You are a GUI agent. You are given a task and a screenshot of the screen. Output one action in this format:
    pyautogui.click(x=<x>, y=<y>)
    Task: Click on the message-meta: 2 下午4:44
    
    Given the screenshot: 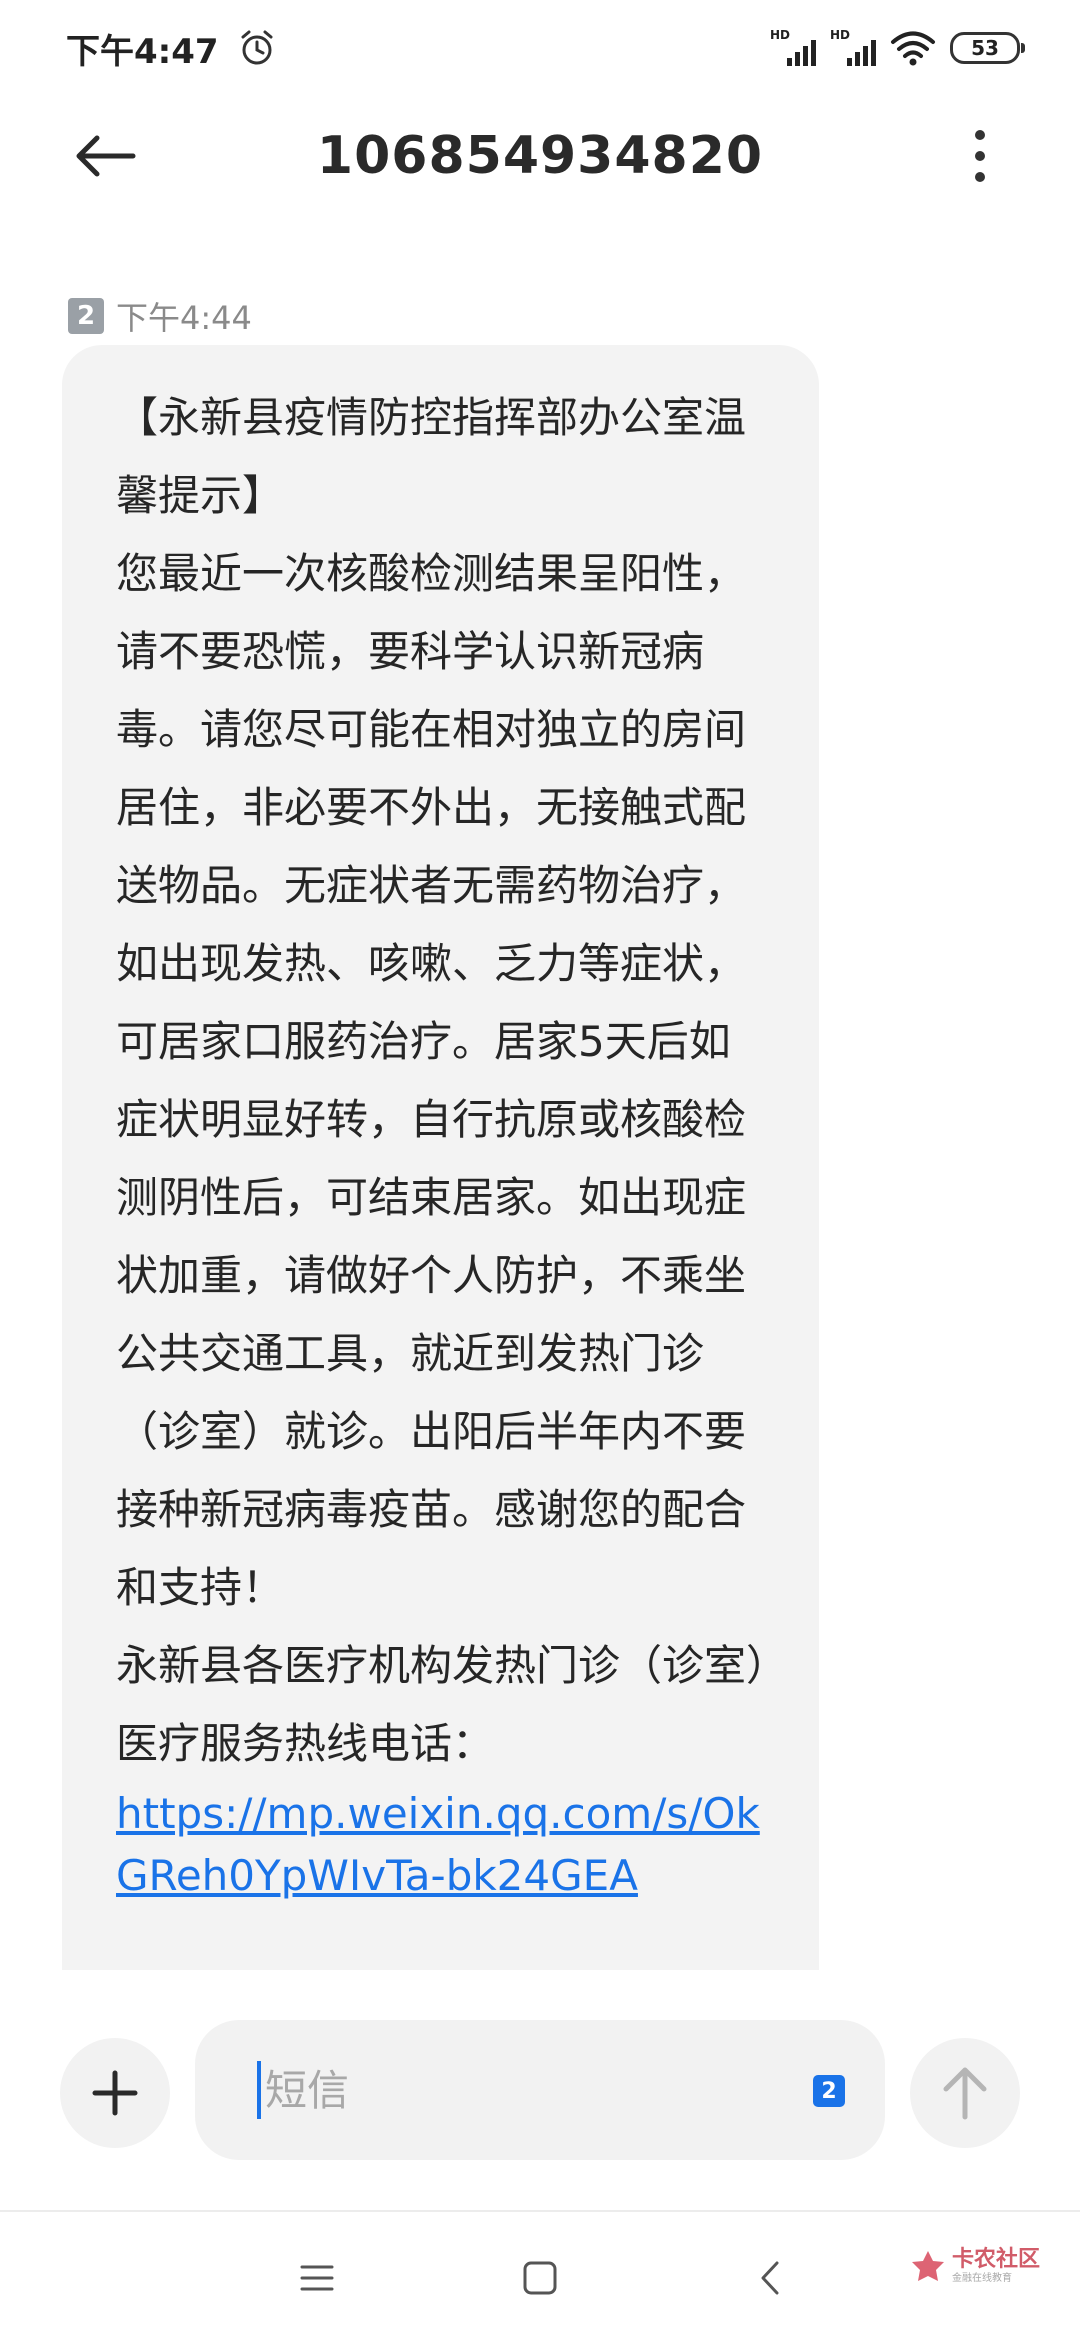 What is the action you would take?
    pyautogui.click(x=160, y=316)
    